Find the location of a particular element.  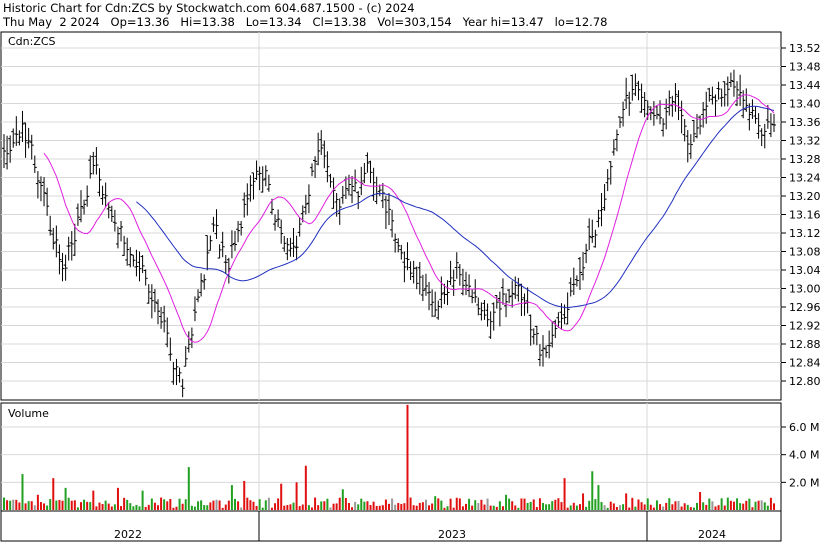

price-tick-label: 12.84 is located at coordinates (805, 363).